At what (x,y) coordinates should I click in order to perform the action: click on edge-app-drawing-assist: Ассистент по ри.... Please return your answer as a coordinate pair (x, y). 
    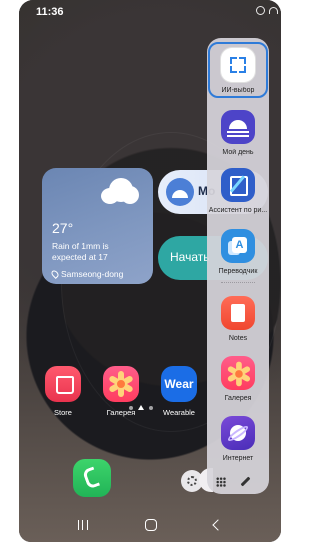
    Looking at the image, I should click on (238, 191).